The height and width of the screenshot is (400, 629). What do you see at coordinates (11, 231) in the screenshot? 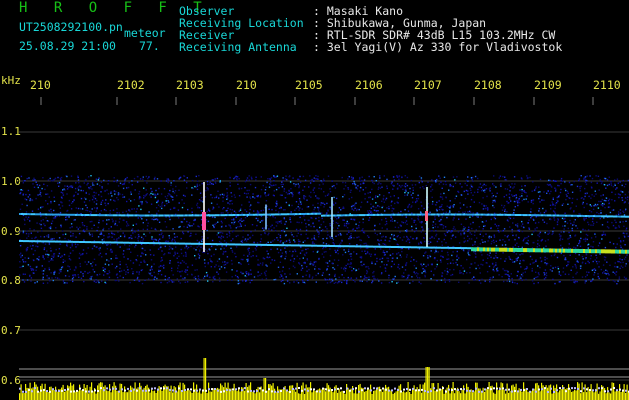
I see `y-tick-label: 0.9` at bounding box center [11, 231].